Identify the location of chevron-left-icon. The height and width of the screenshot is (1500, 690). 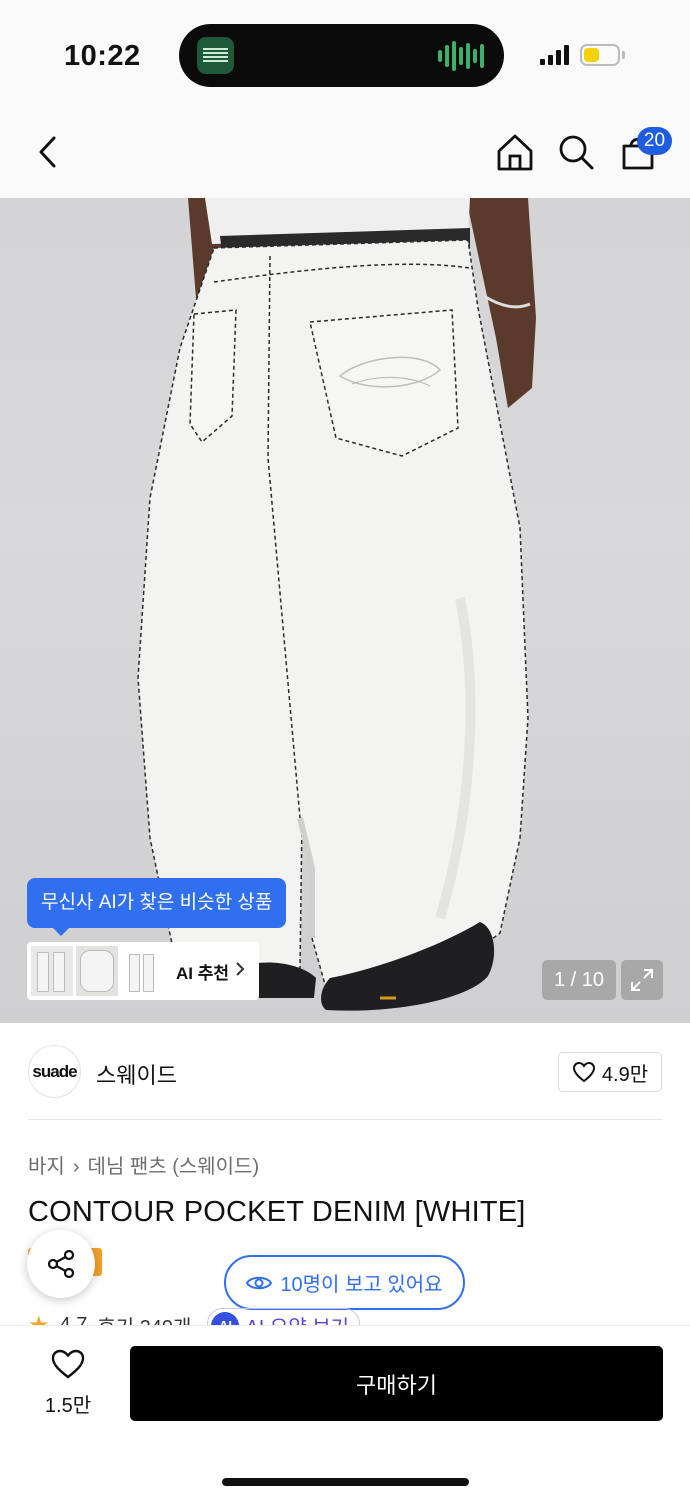
(47, 152).